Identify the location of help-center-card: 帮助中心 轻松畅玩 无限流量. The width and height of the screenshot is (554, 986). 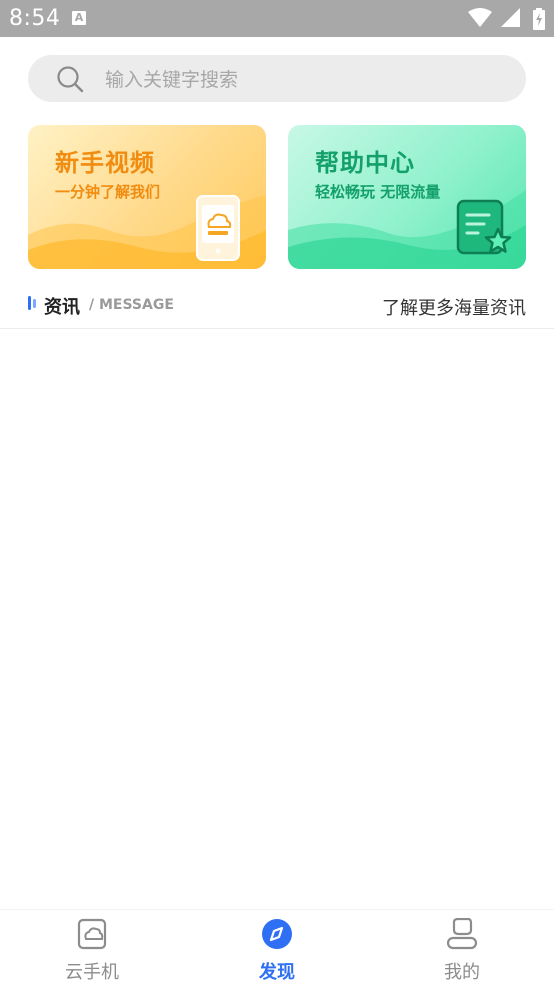
(407, 197).